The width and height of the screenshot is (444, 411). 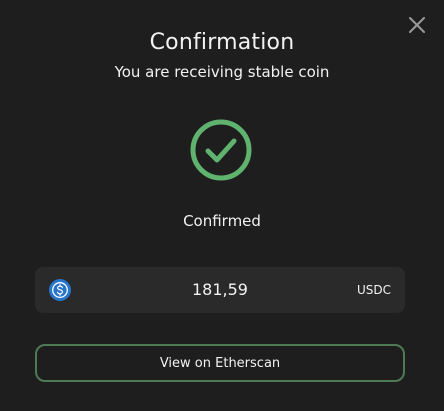 What do you see at coordinates (222, 221) in the screenshot?
I see `status-text: Confirmed` at bounding box center [222, 221].